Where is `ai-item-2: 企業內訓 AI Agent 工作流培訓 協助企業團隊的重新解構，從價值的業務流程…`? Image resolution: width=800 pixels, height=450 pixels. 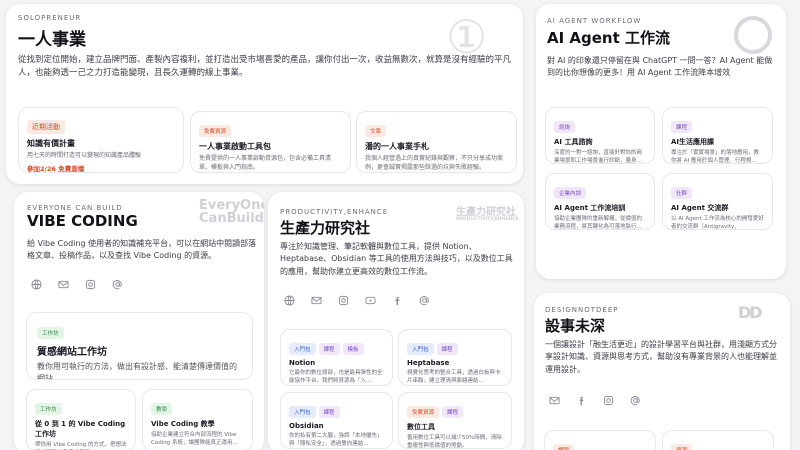
ai-item-2: 企業內訓 AI Agent 工作流培訓 協助企業團隊的重新解構，從價值的業務流程… is located at coordinates (600, 201).